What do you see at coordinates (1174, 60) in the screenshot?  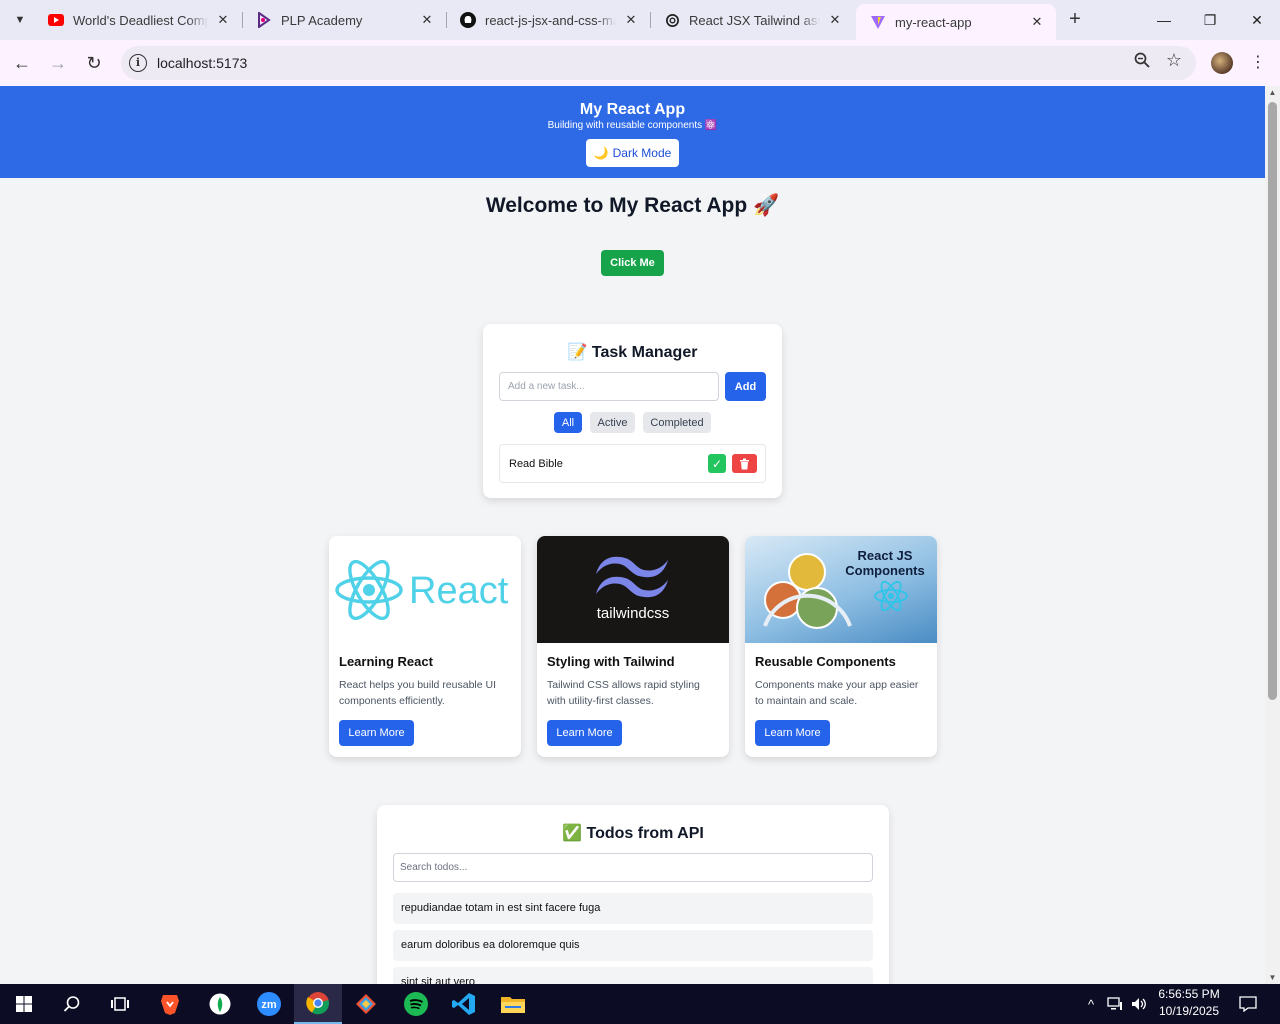 I see `bookmark-star-icon: ☆` at bounding box center [1174, 60].